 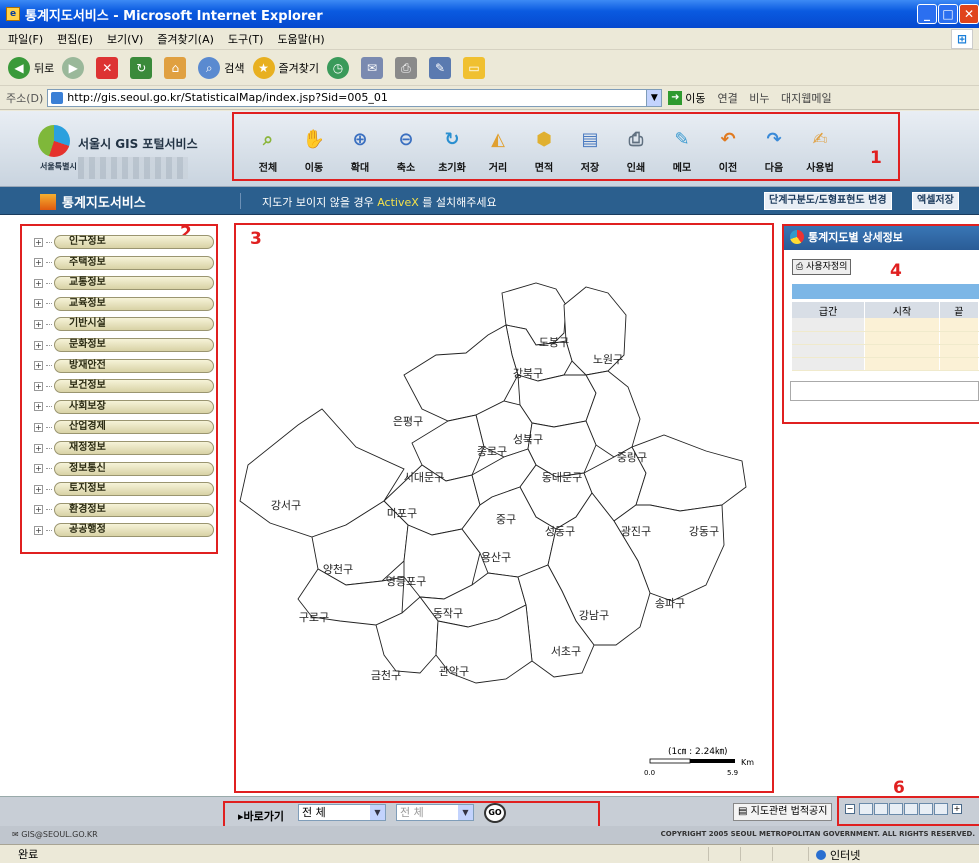 I want to click on menu-tools: 도구(T), so click(x=246, y=39).